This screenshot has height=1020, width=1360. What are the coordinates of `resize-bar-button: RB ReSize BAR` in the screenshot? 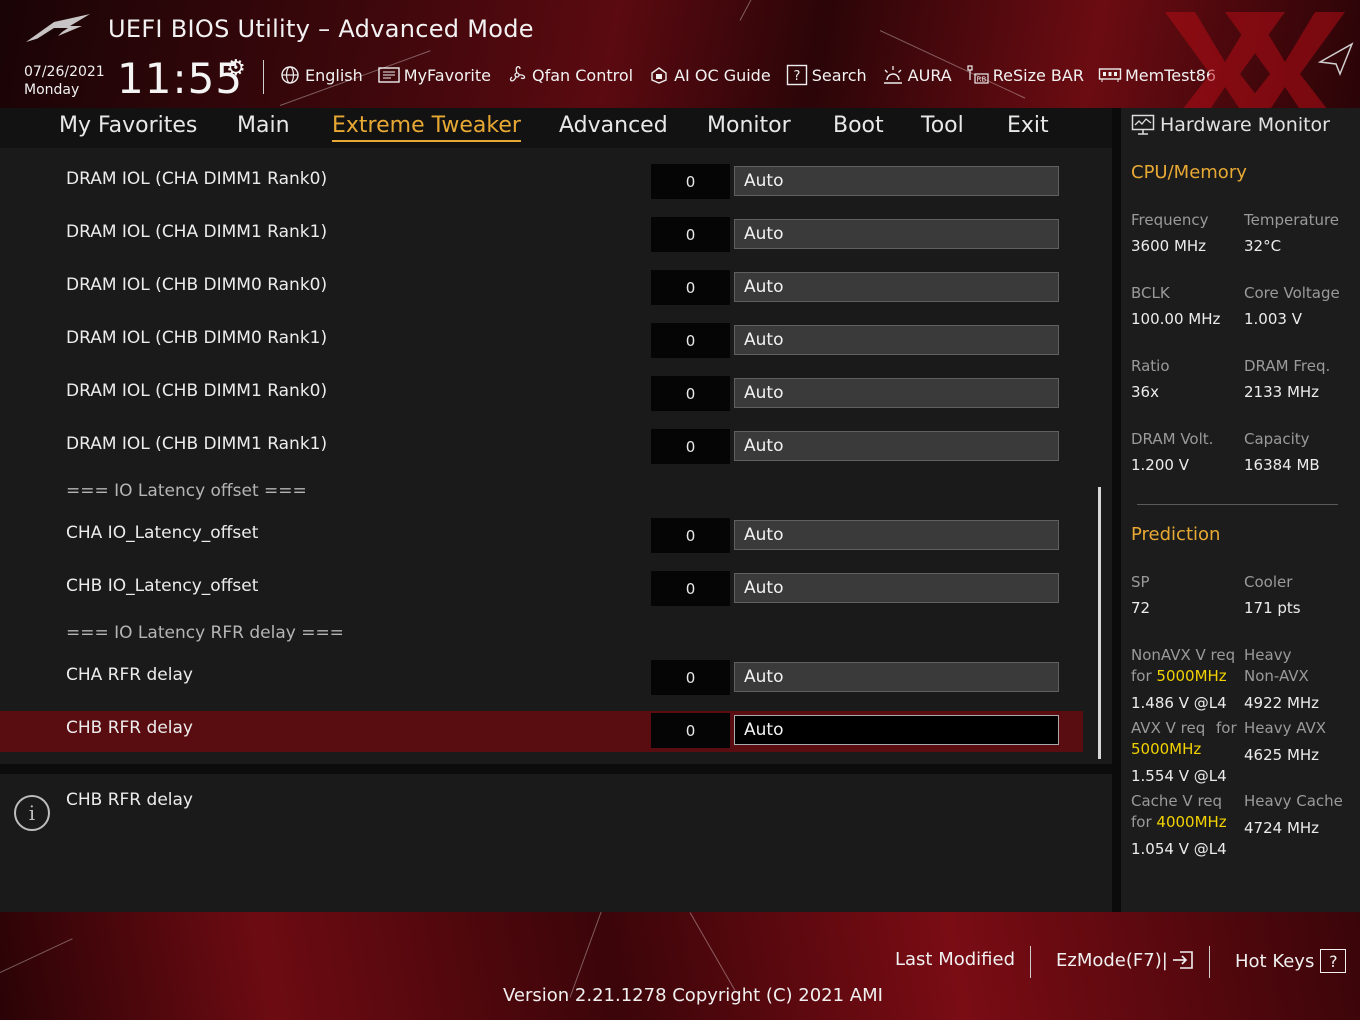 It's located at (1025, 75).